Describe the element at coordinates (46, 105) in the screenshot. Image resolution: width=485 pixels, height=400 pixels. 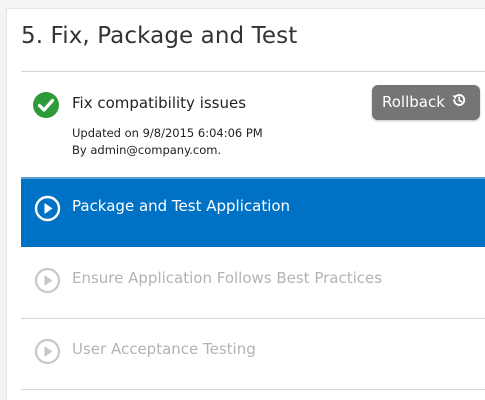
I see `checkmark-circle-icon` at that location.